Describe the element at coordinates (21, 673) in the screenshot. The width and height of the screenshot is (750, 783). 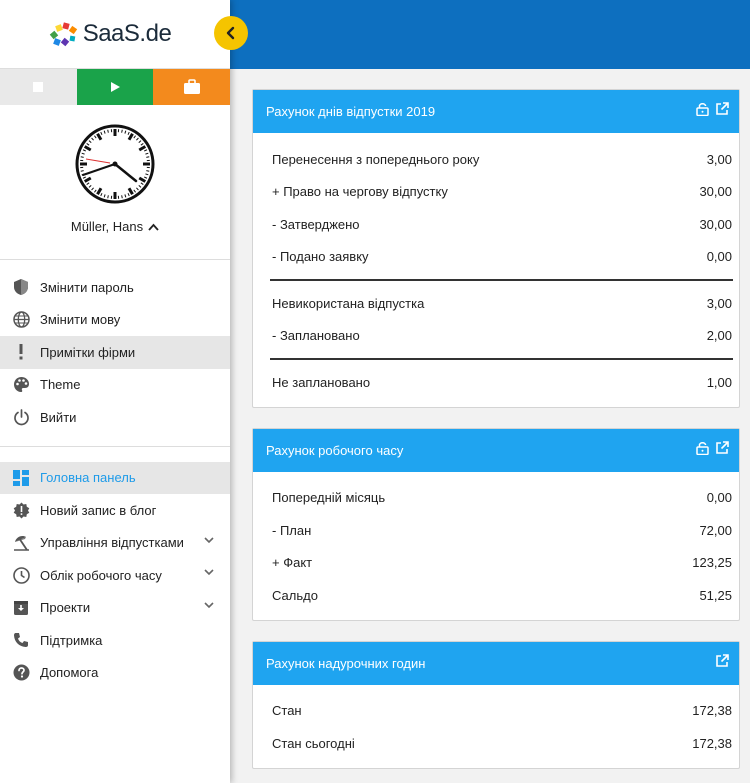
I see `help-icon` at that location.